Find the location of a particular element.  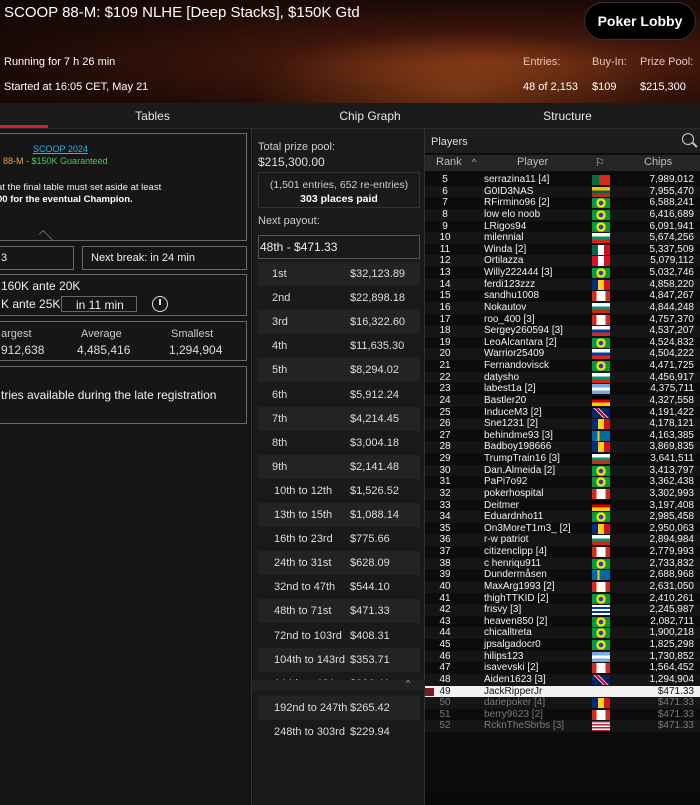

player-row: 25 InduceM3 [2] 4,191,422 is located at coordinates (562, 413).